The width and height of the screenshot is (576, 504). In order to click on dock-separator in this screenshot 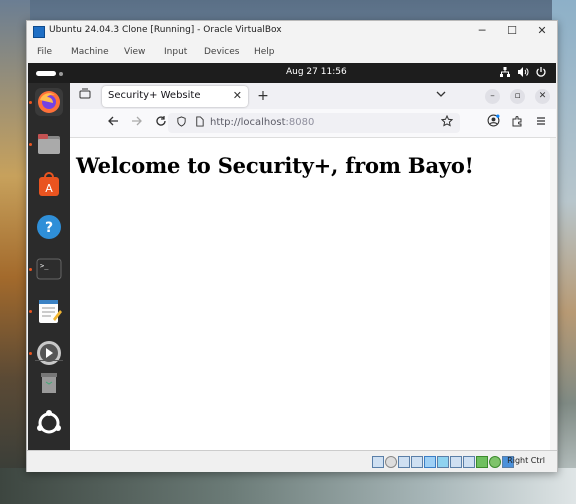, I will do `click(49, 360)`.